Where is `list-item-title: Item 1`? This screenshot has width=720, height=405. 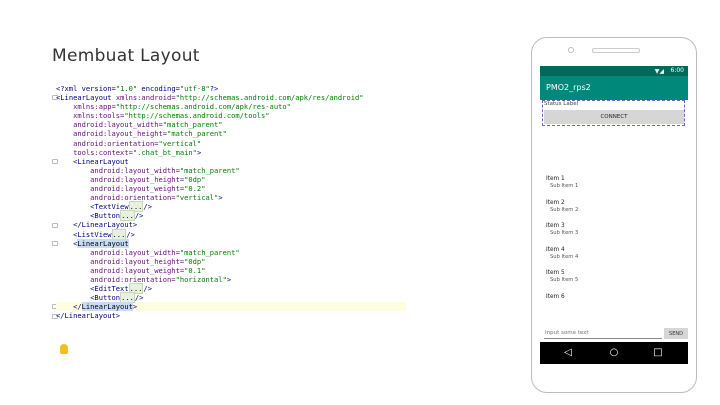 list-item-title: Item 1 is located at coordinates (555, 179).